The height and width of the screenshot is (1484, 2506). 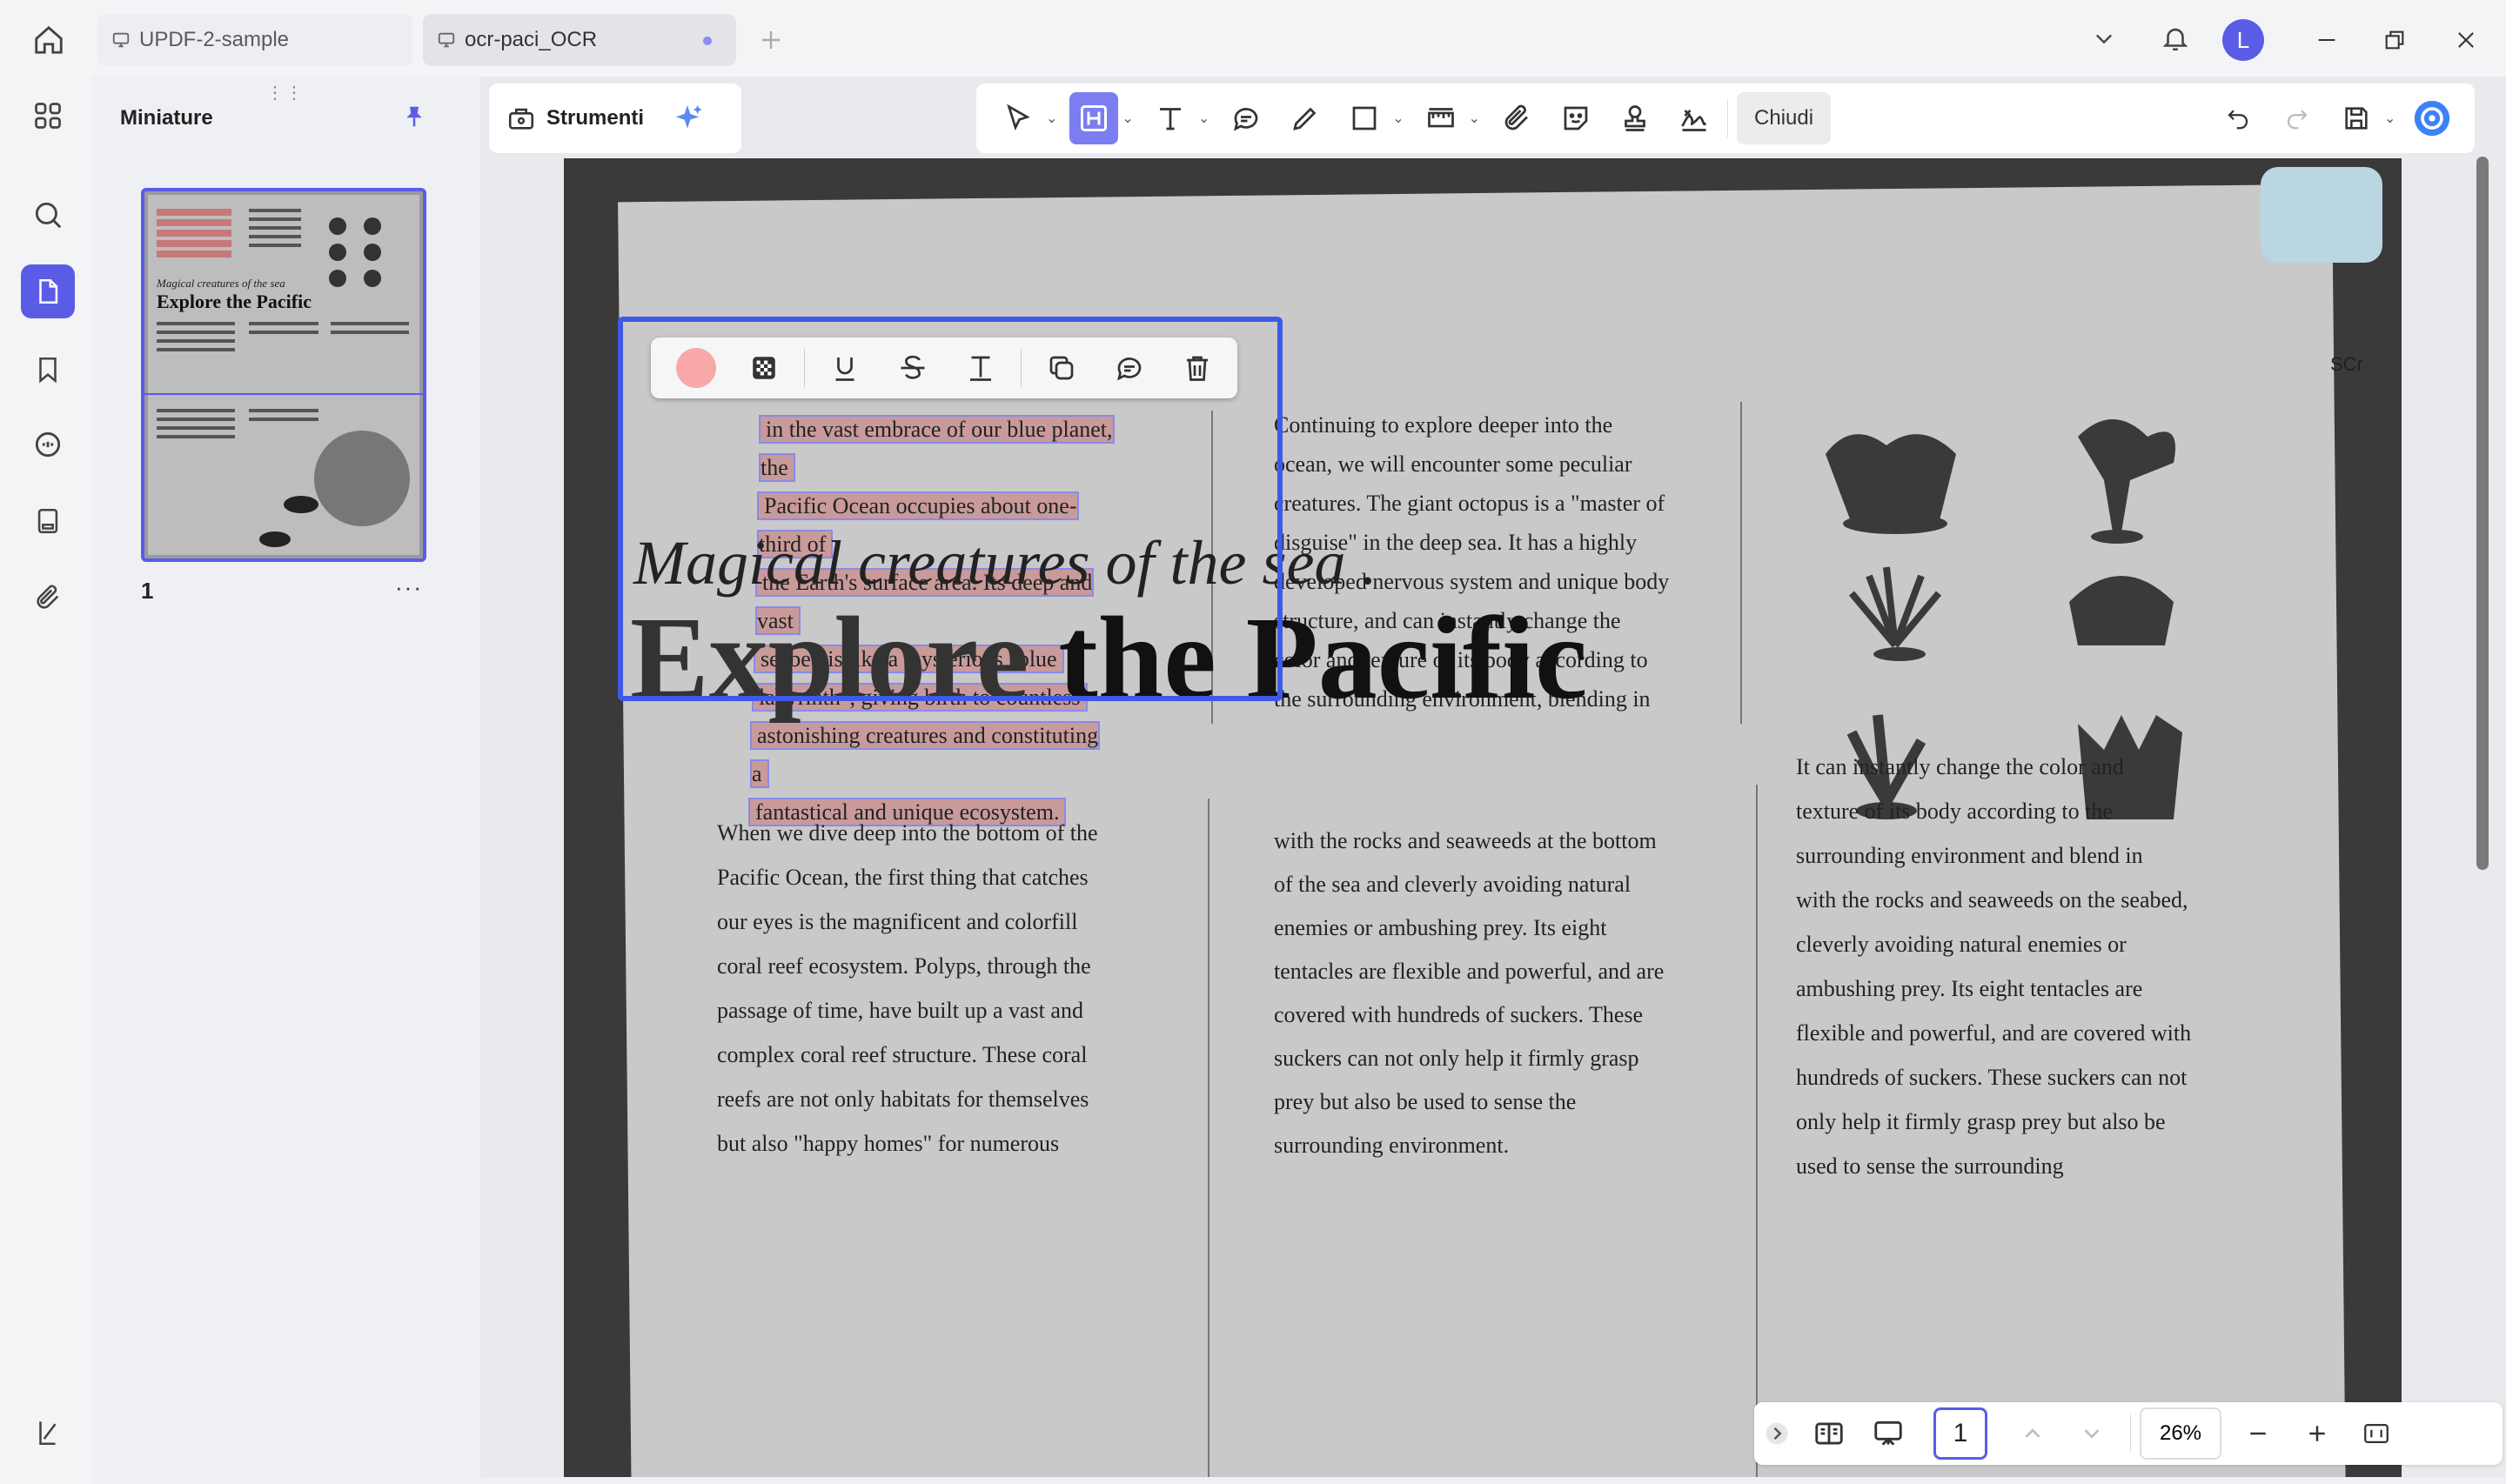 I want to click on highlight-tool, so click(x=1094, y=118).